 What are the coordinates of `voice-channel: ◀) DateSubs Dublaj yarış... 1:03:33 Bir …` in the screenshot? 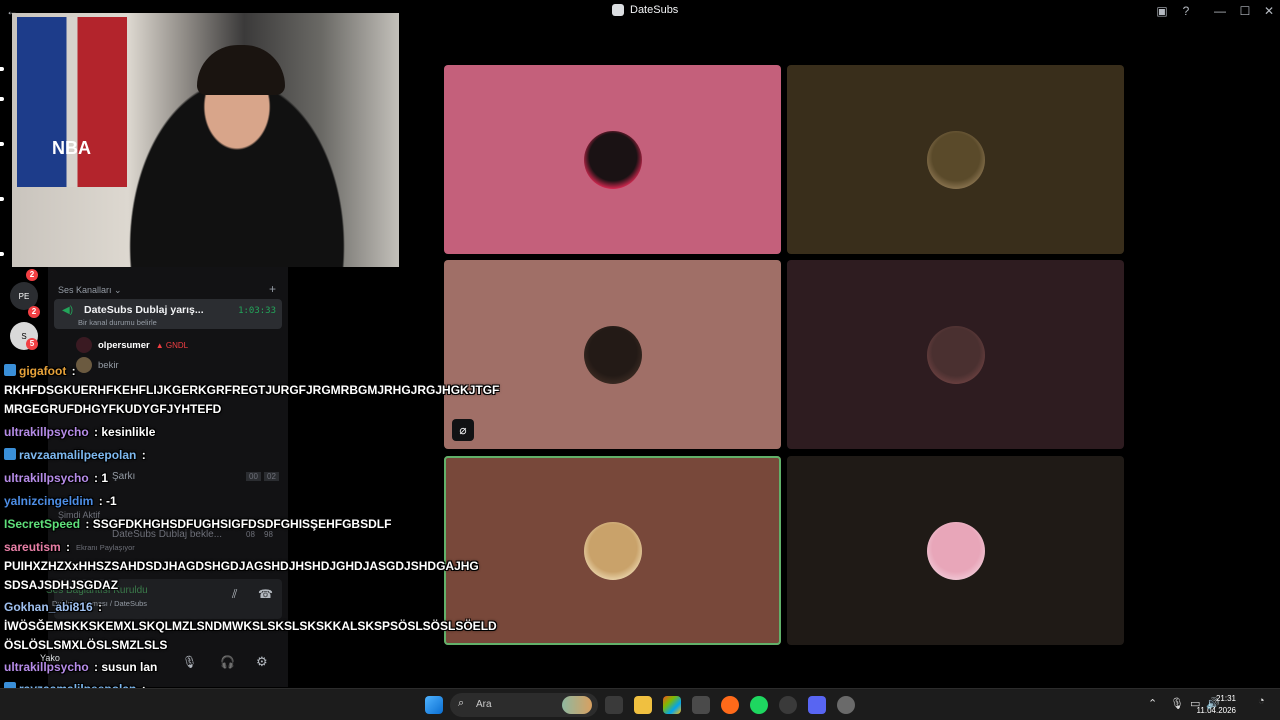 It's located at (168, 314).